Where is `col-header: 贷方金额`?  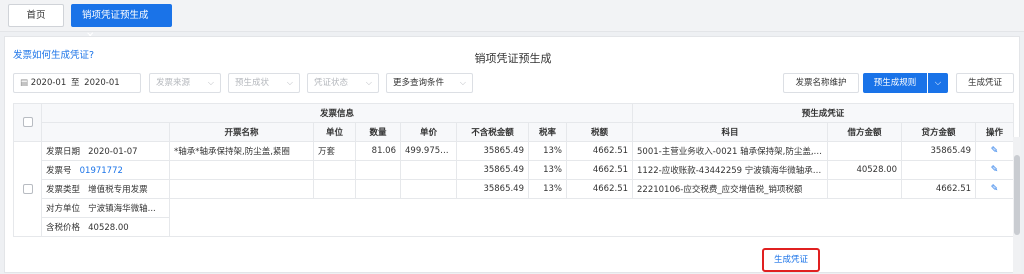
col-header: 贷方金额 is located at coordinates (939, 132).